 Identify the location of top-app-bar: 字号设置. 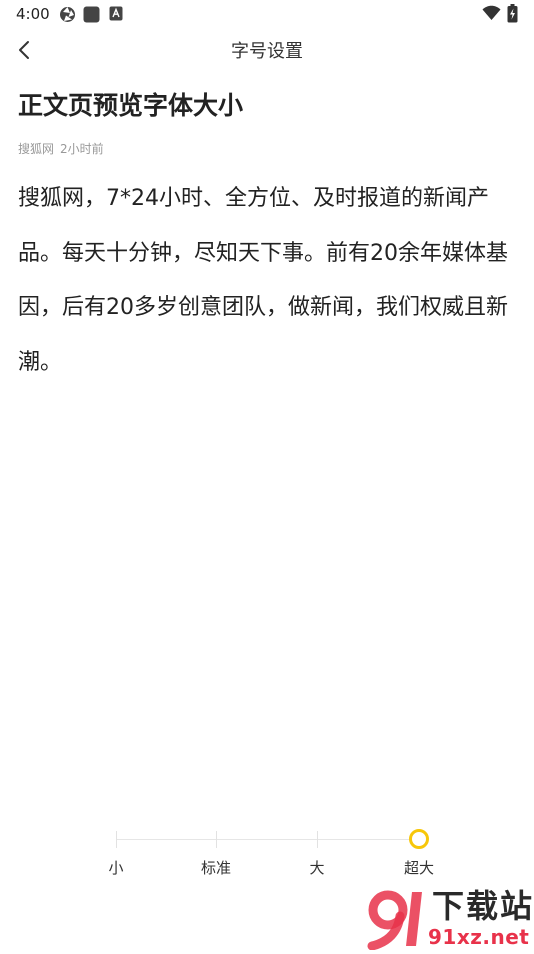
(267, 52).